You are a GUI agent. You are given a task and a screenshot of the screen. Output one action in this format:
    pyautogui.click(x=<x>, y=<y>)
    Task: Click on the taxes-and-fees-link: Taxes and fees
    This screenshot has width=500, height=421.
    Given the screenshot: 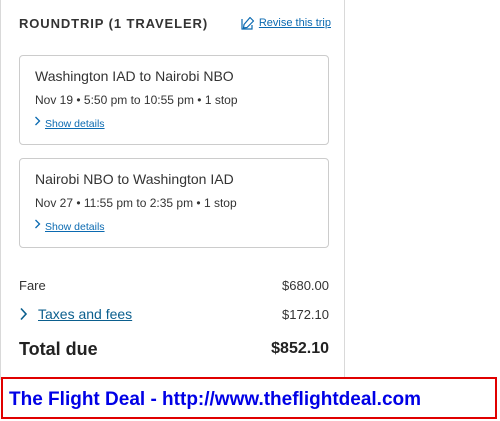 What is the action you would take?
    pyautogui.click(x=85, y=314)
    